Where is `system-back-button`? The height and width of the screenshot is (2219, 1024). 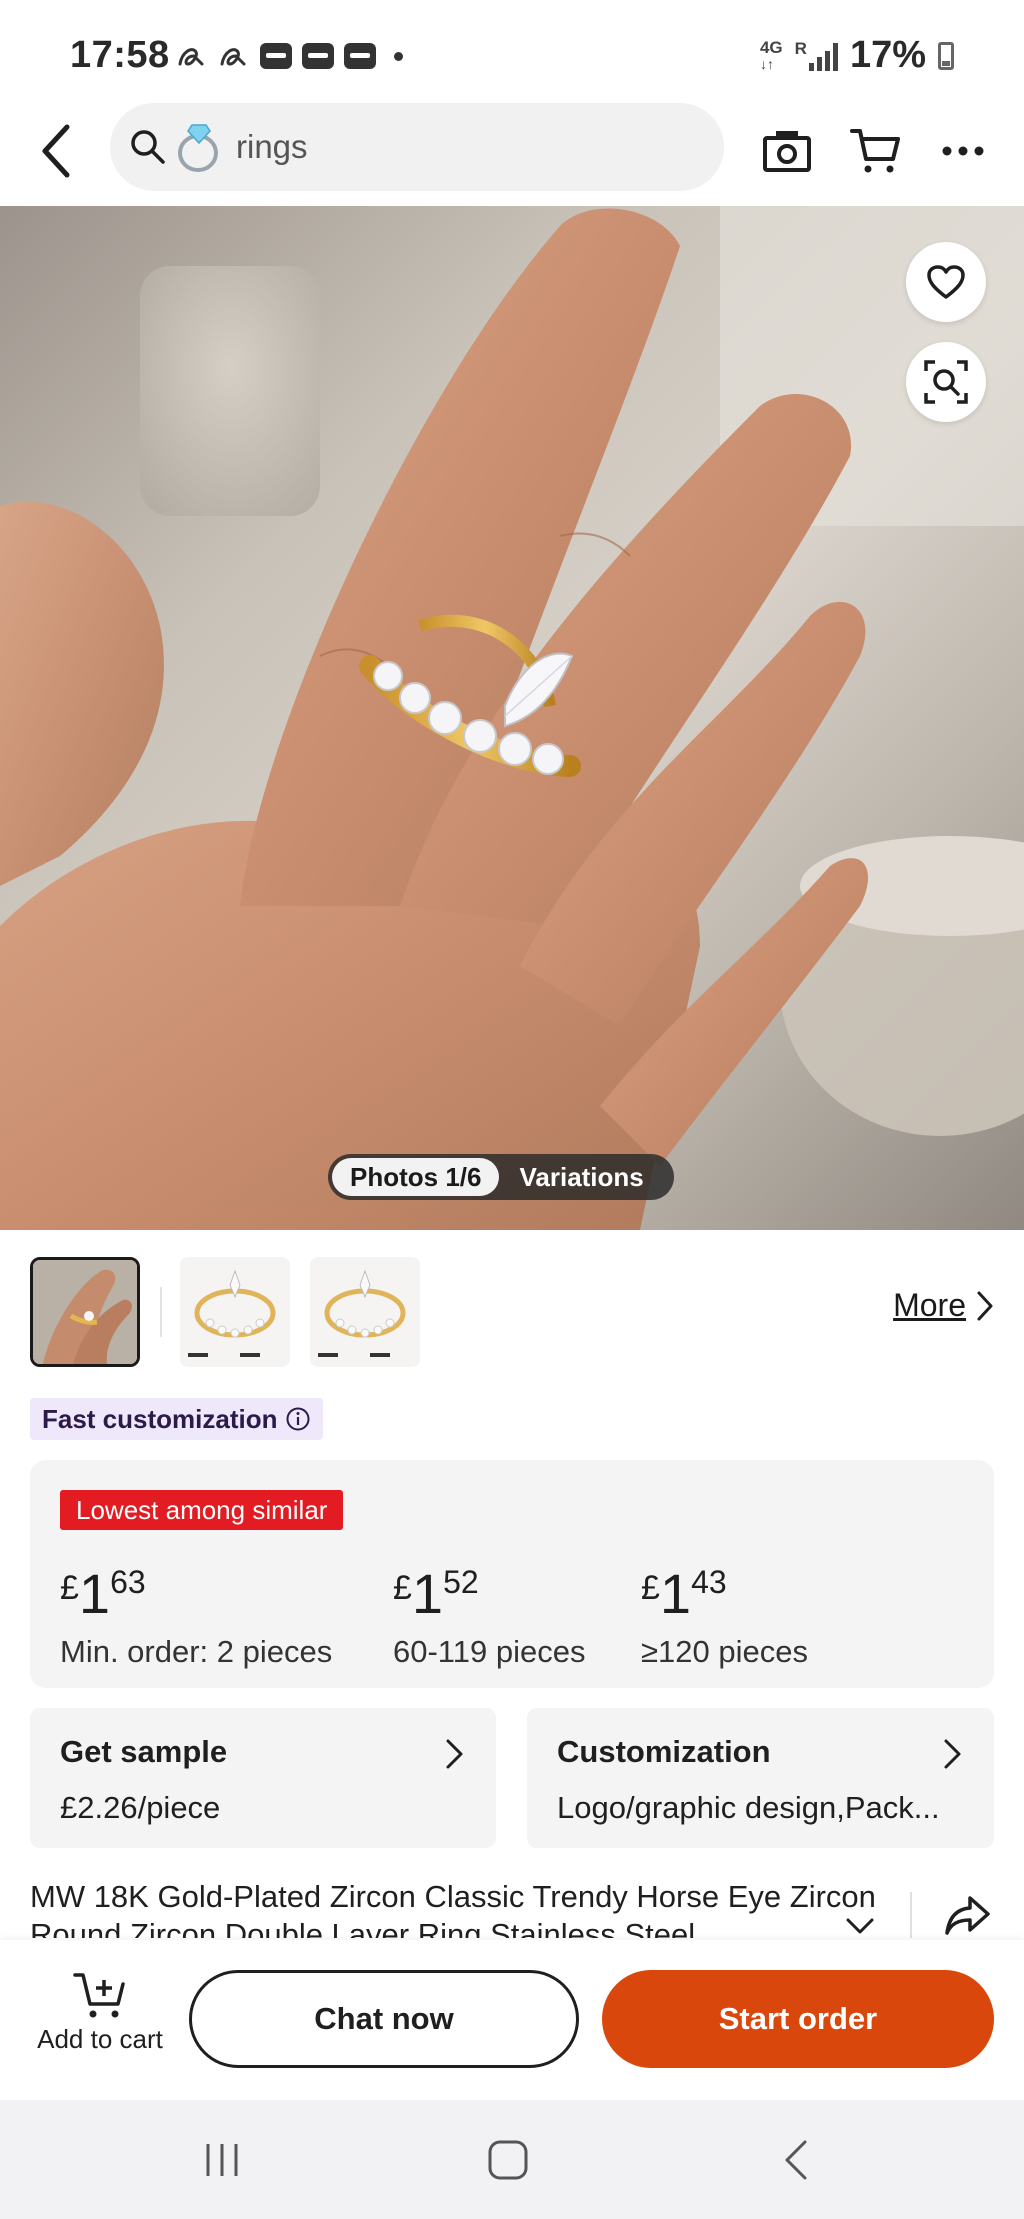
system-back-button is located at coordinates (796, 2160).